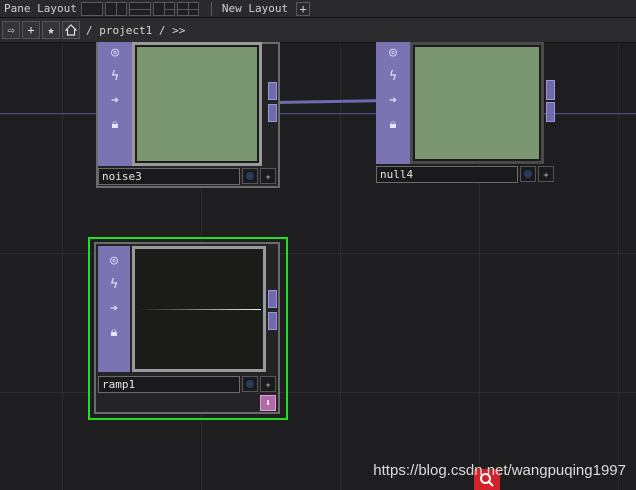 This screenshot has width=636, height=490. Describe the element at coordinates (139, 8) in the screenshot. I see `layout-split-horizontal-button` at that location.